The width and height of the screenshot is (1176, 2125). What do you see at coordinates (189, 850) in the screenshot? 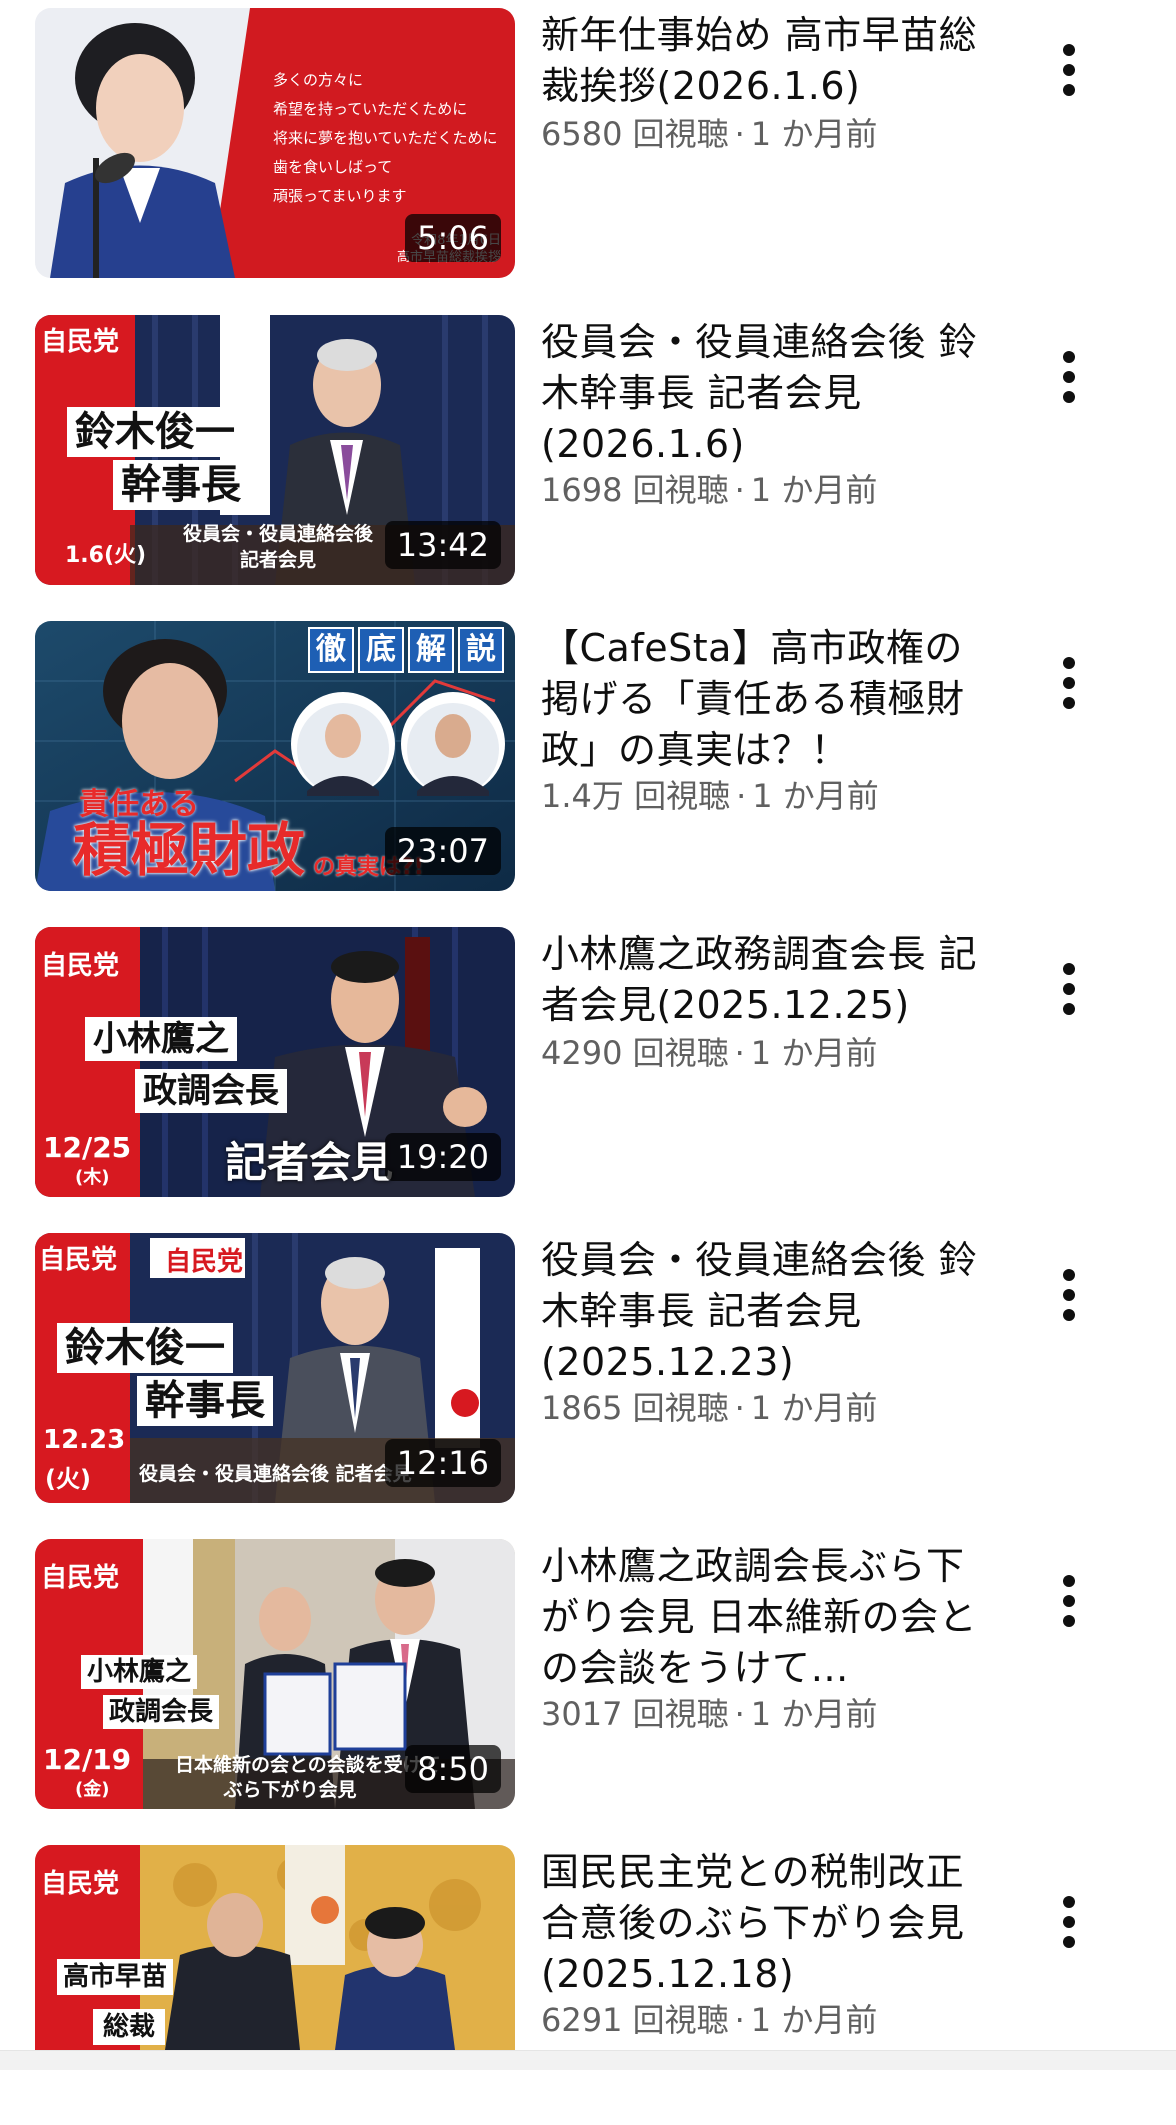
I see `headline-big: 積極財政` at bounding box center [189, 850].